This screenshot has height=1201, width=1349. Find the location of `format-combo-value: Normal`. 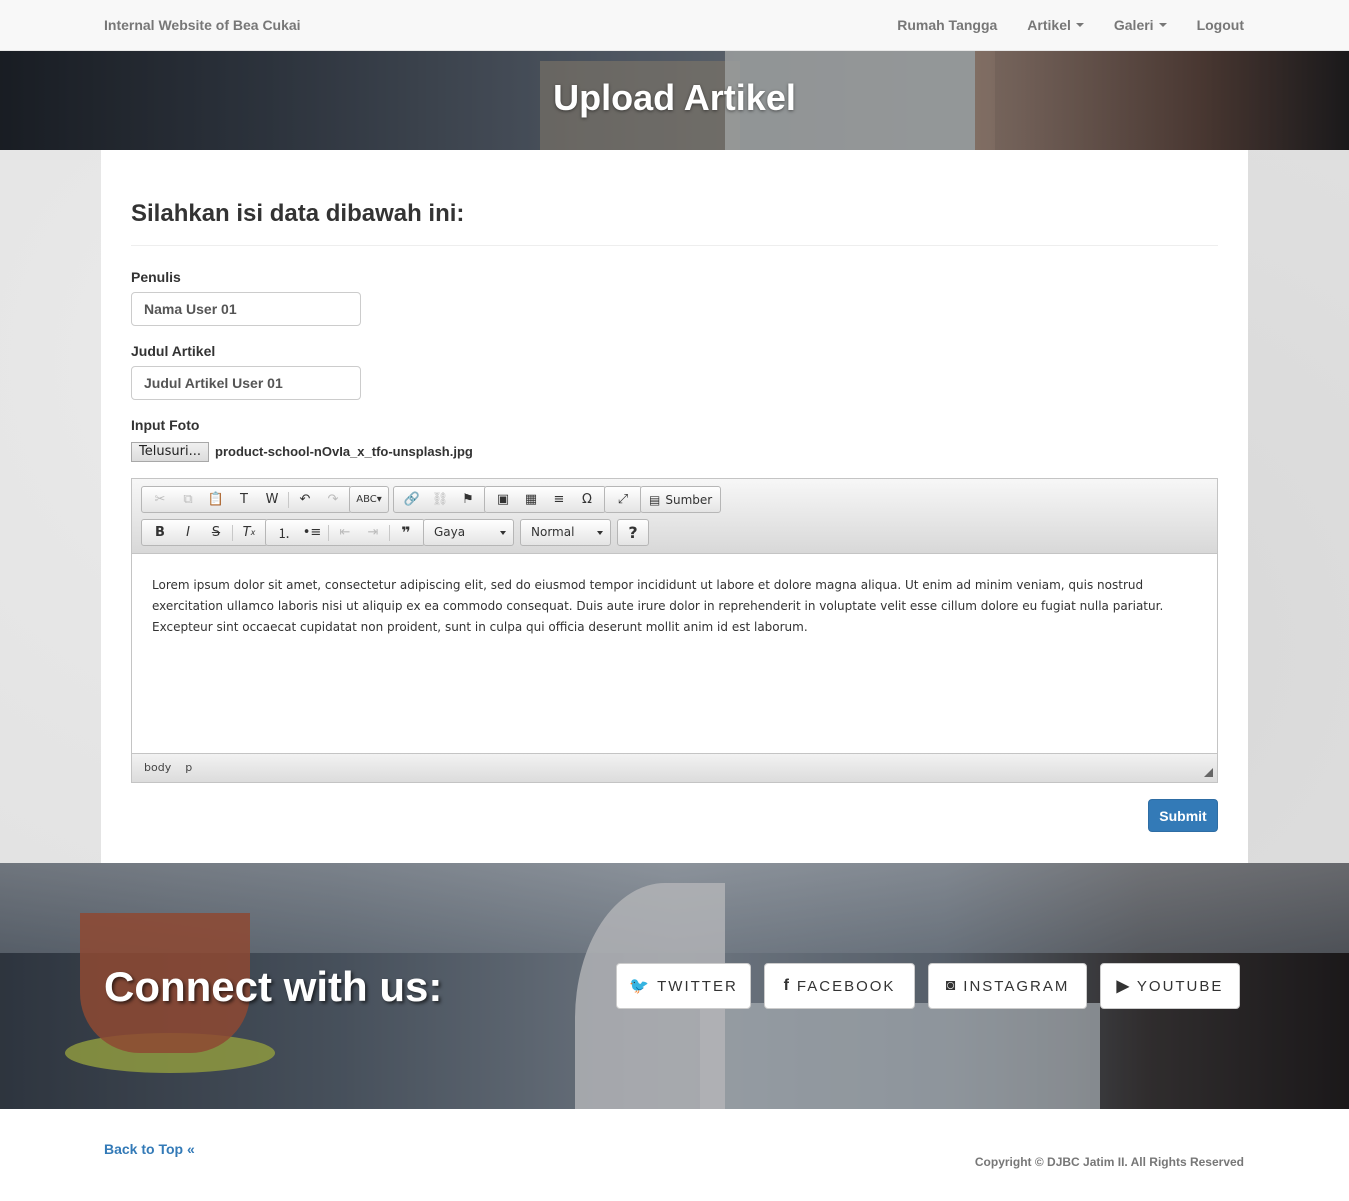

format-combo-value: Normal is located at coordinates (553, 532).